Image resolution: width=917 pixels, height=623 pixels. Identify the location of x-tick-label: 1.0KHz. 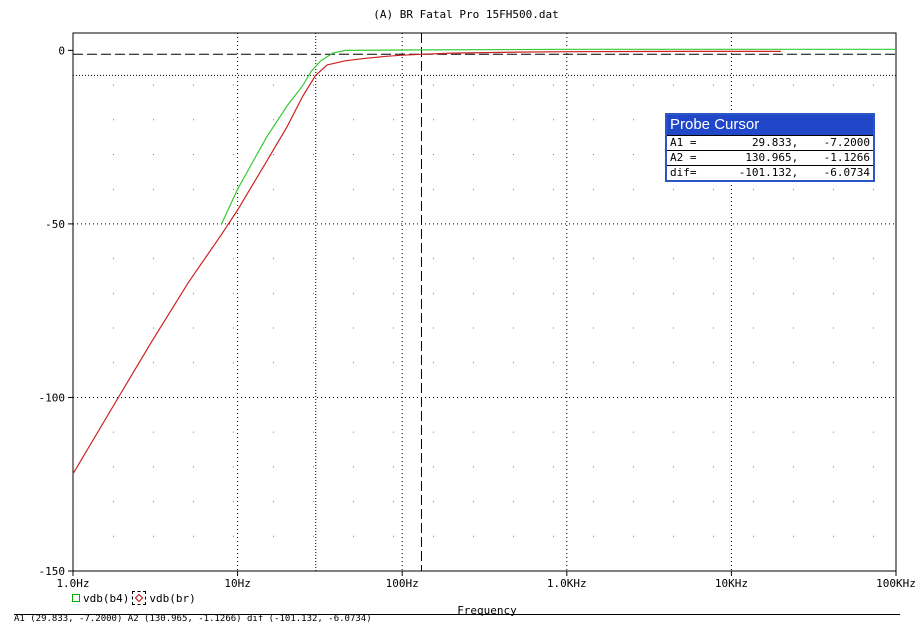
(567, 583).